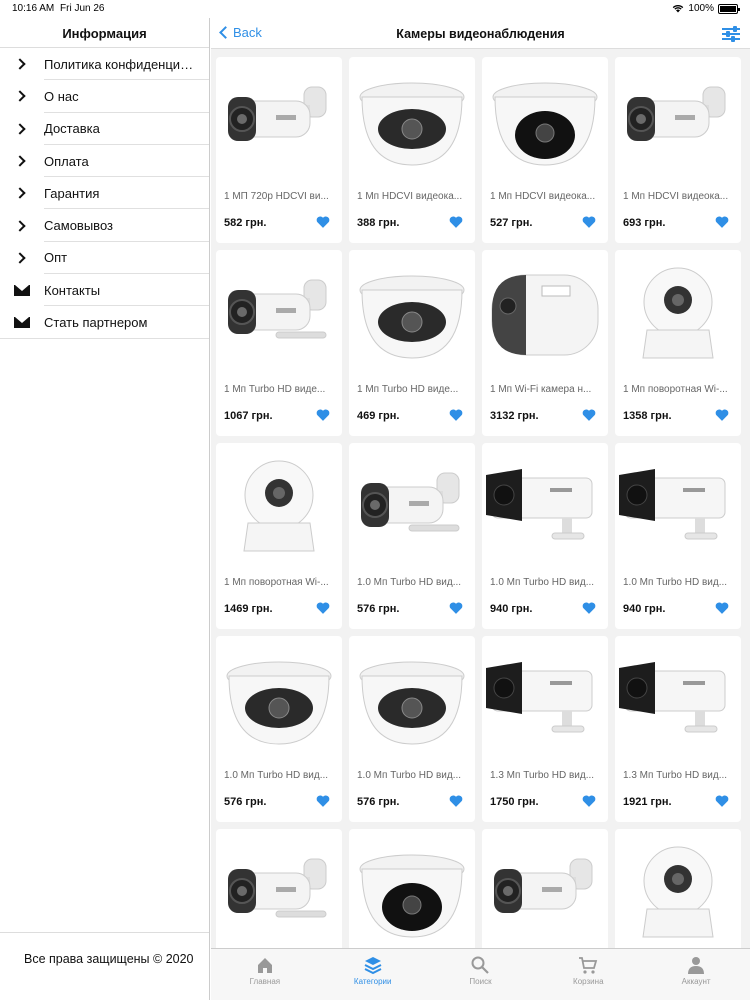 Image resolution: width=750 pixels, height=1000 pixels. I want to click on status-date: Fri Jun 26, so click(82, 8).